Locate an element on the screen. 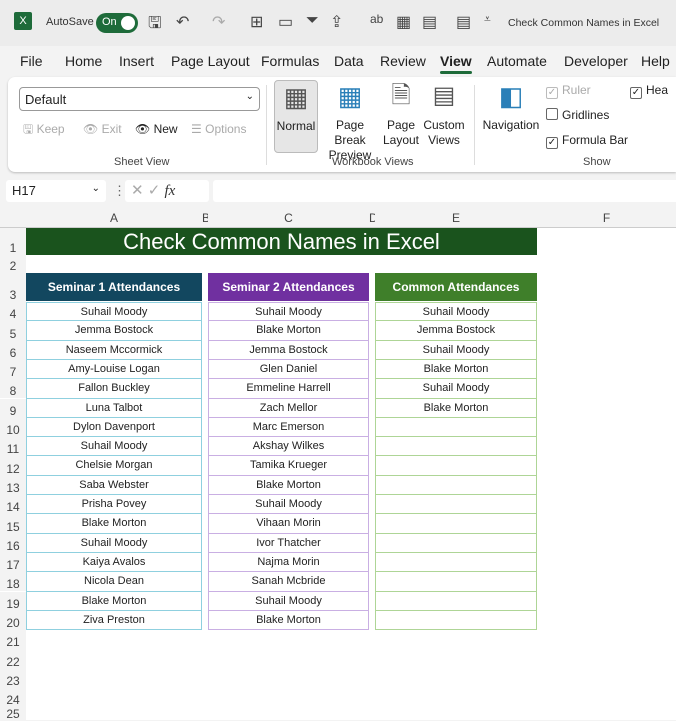 This screenshot has height=721, width=676. save-icon: 🖫 is located at coordinates (155, 25).